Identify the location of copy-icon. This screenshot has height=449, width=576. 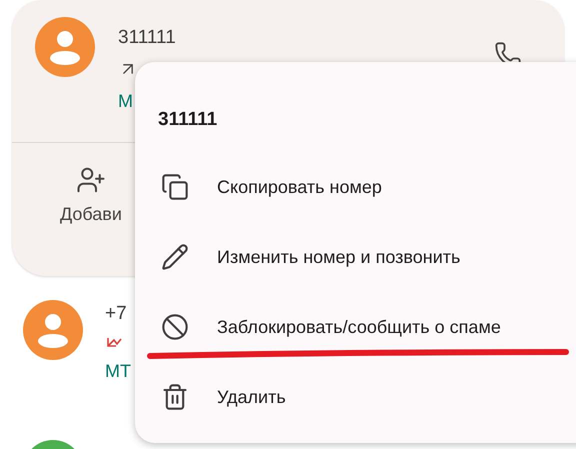
(175, 187).